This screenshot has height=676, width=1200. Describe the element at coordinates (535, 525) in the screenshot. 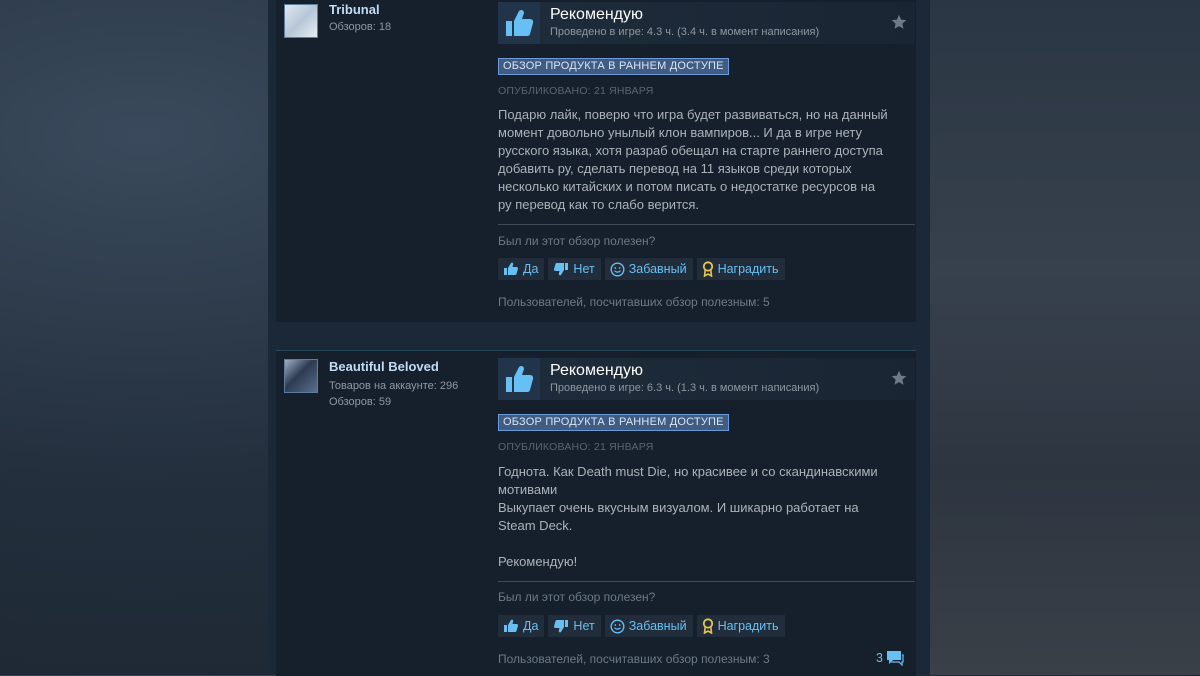

I see `review-text-line: Steam Deck.` at that location.